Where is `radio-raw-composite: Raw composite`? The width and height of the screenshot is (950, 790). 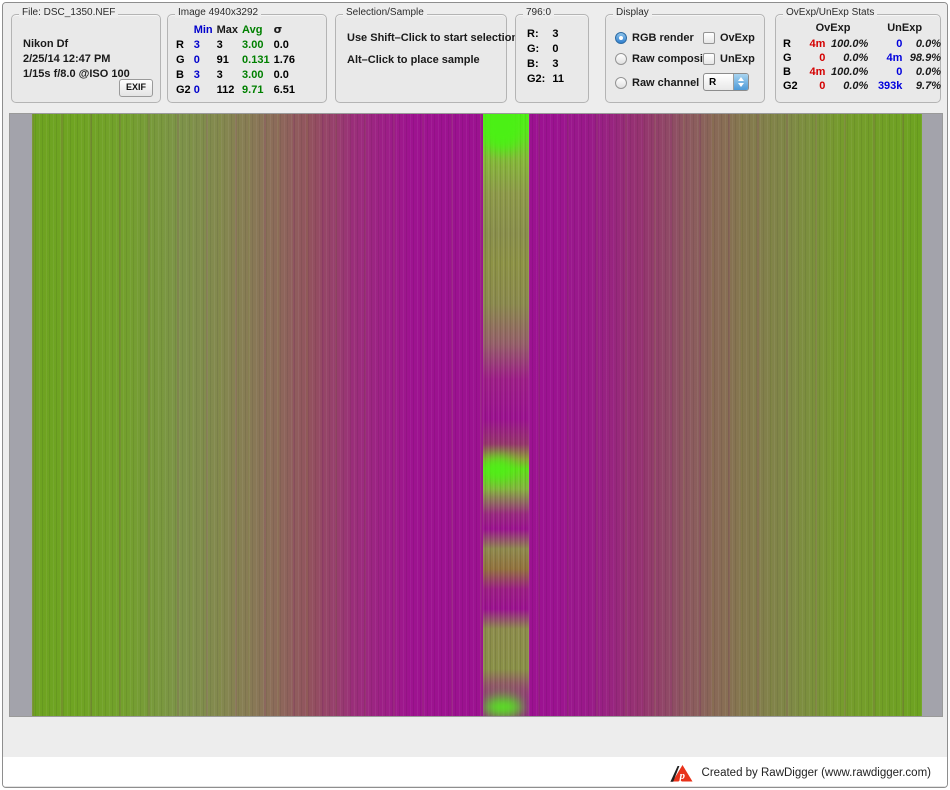
radio-raw-composite: Raw composite is located at coordinates (664, 59).